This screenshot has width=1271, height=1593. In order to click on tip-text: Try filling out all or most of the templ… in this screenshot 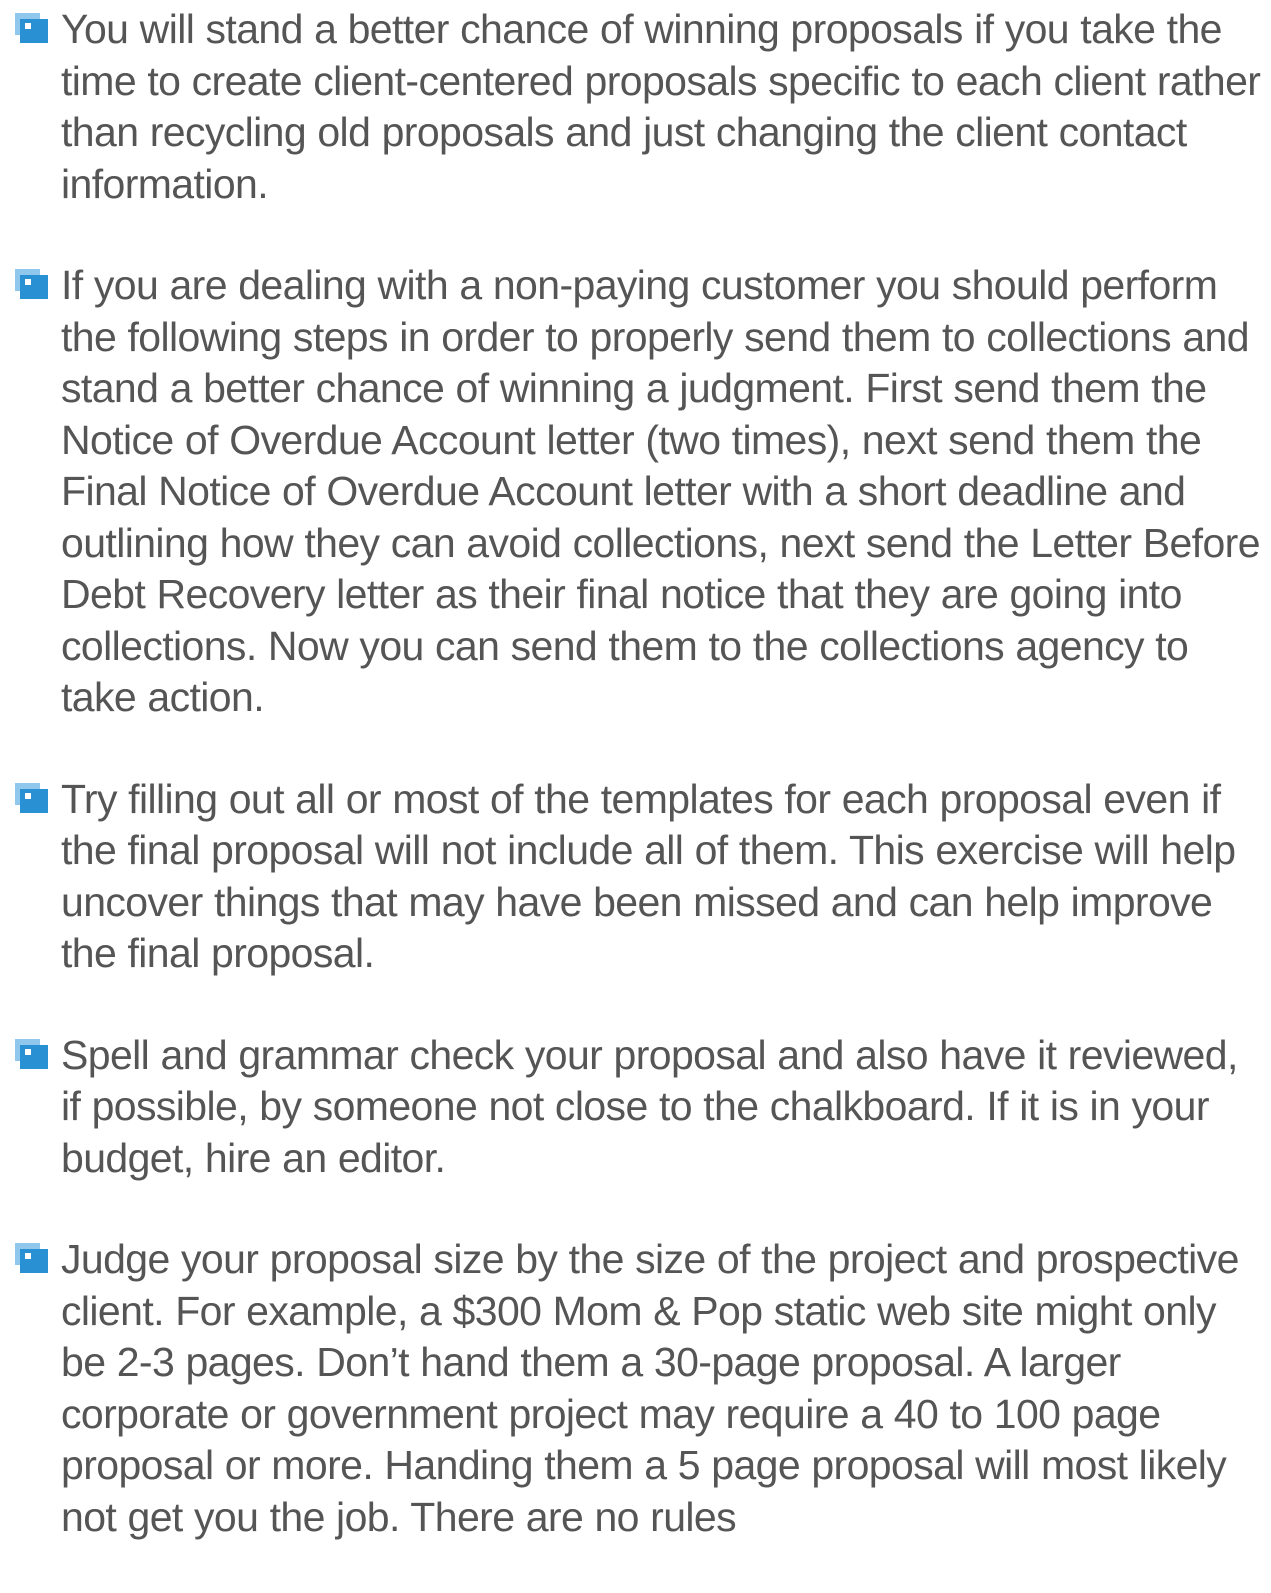, I will do `click(648, 876)`.